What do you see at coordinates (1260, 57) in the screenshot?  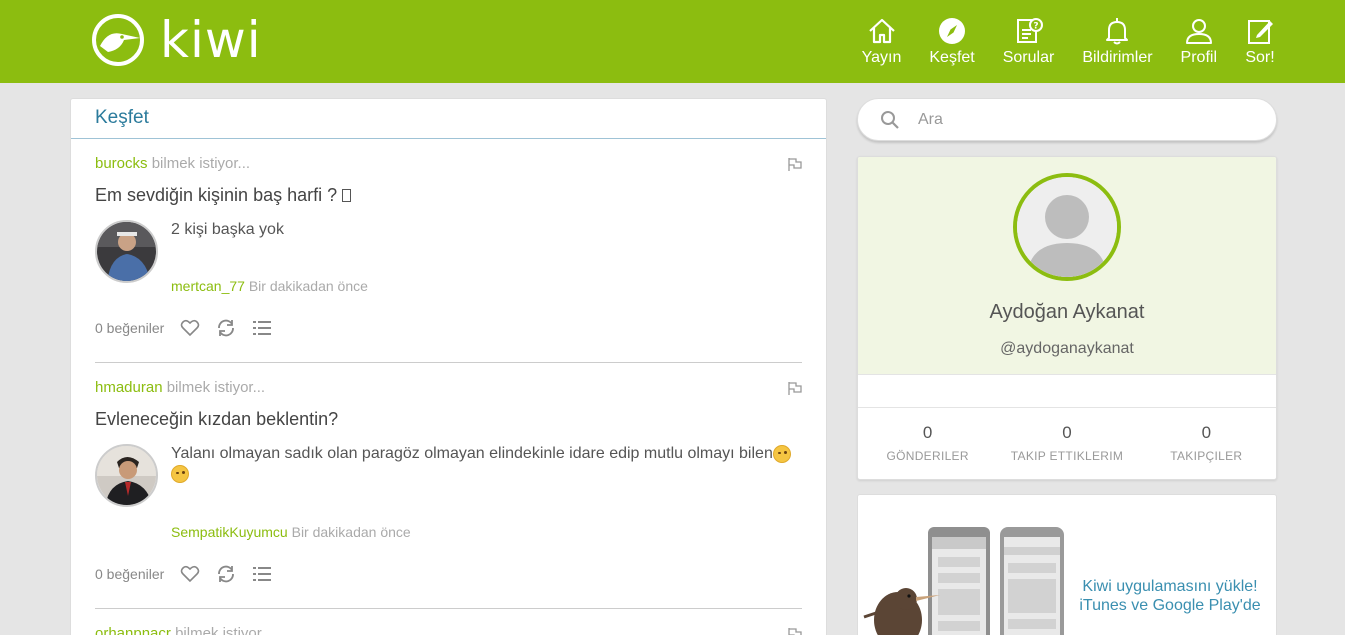 I see `nav-label: Sor!` at bounding box center [1260, 57].